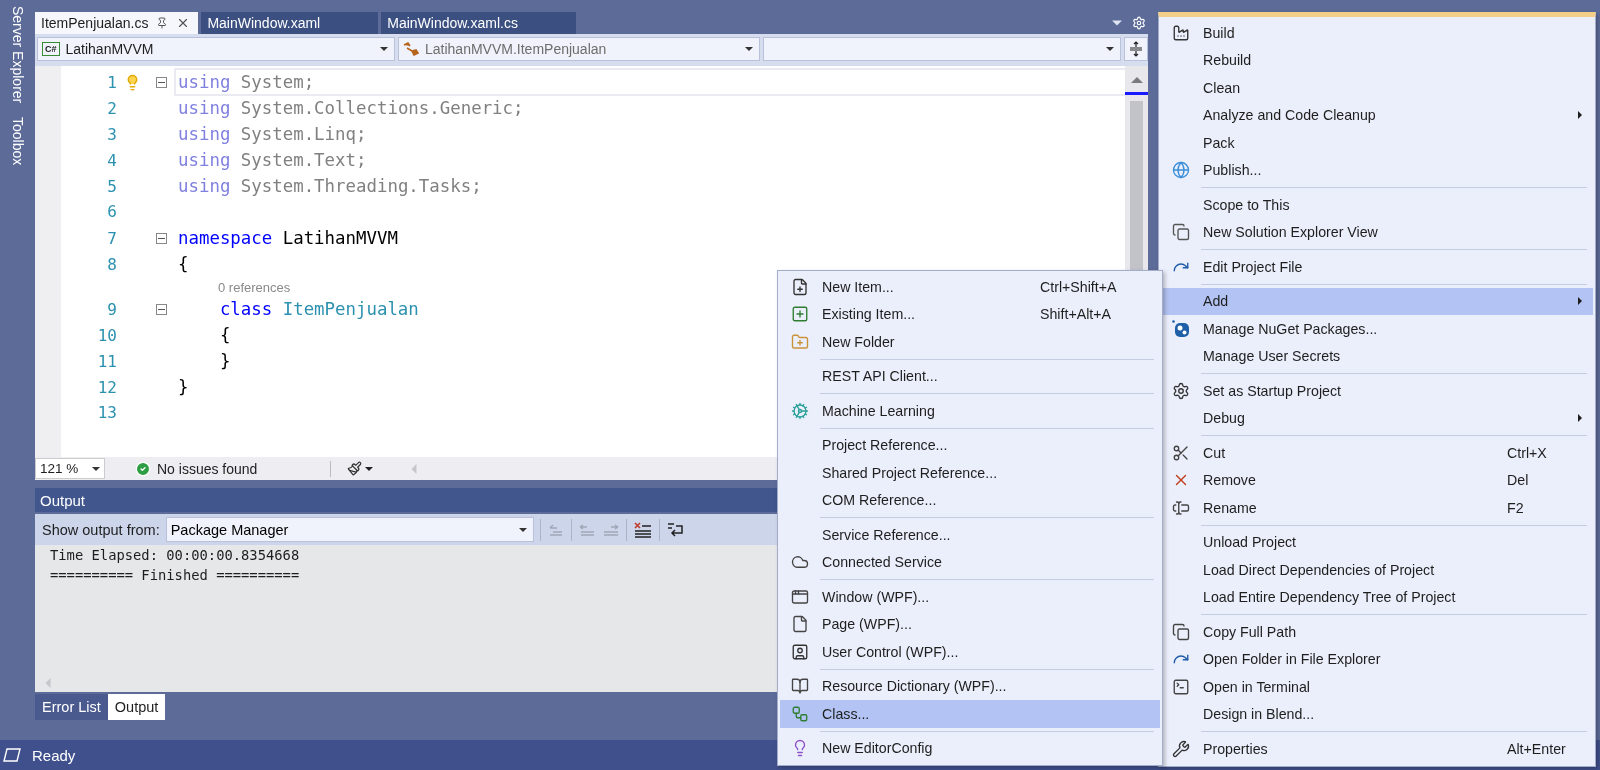 This screenshot has width=1600, height=770. I want to click on code-line: }, so click(183, 387).